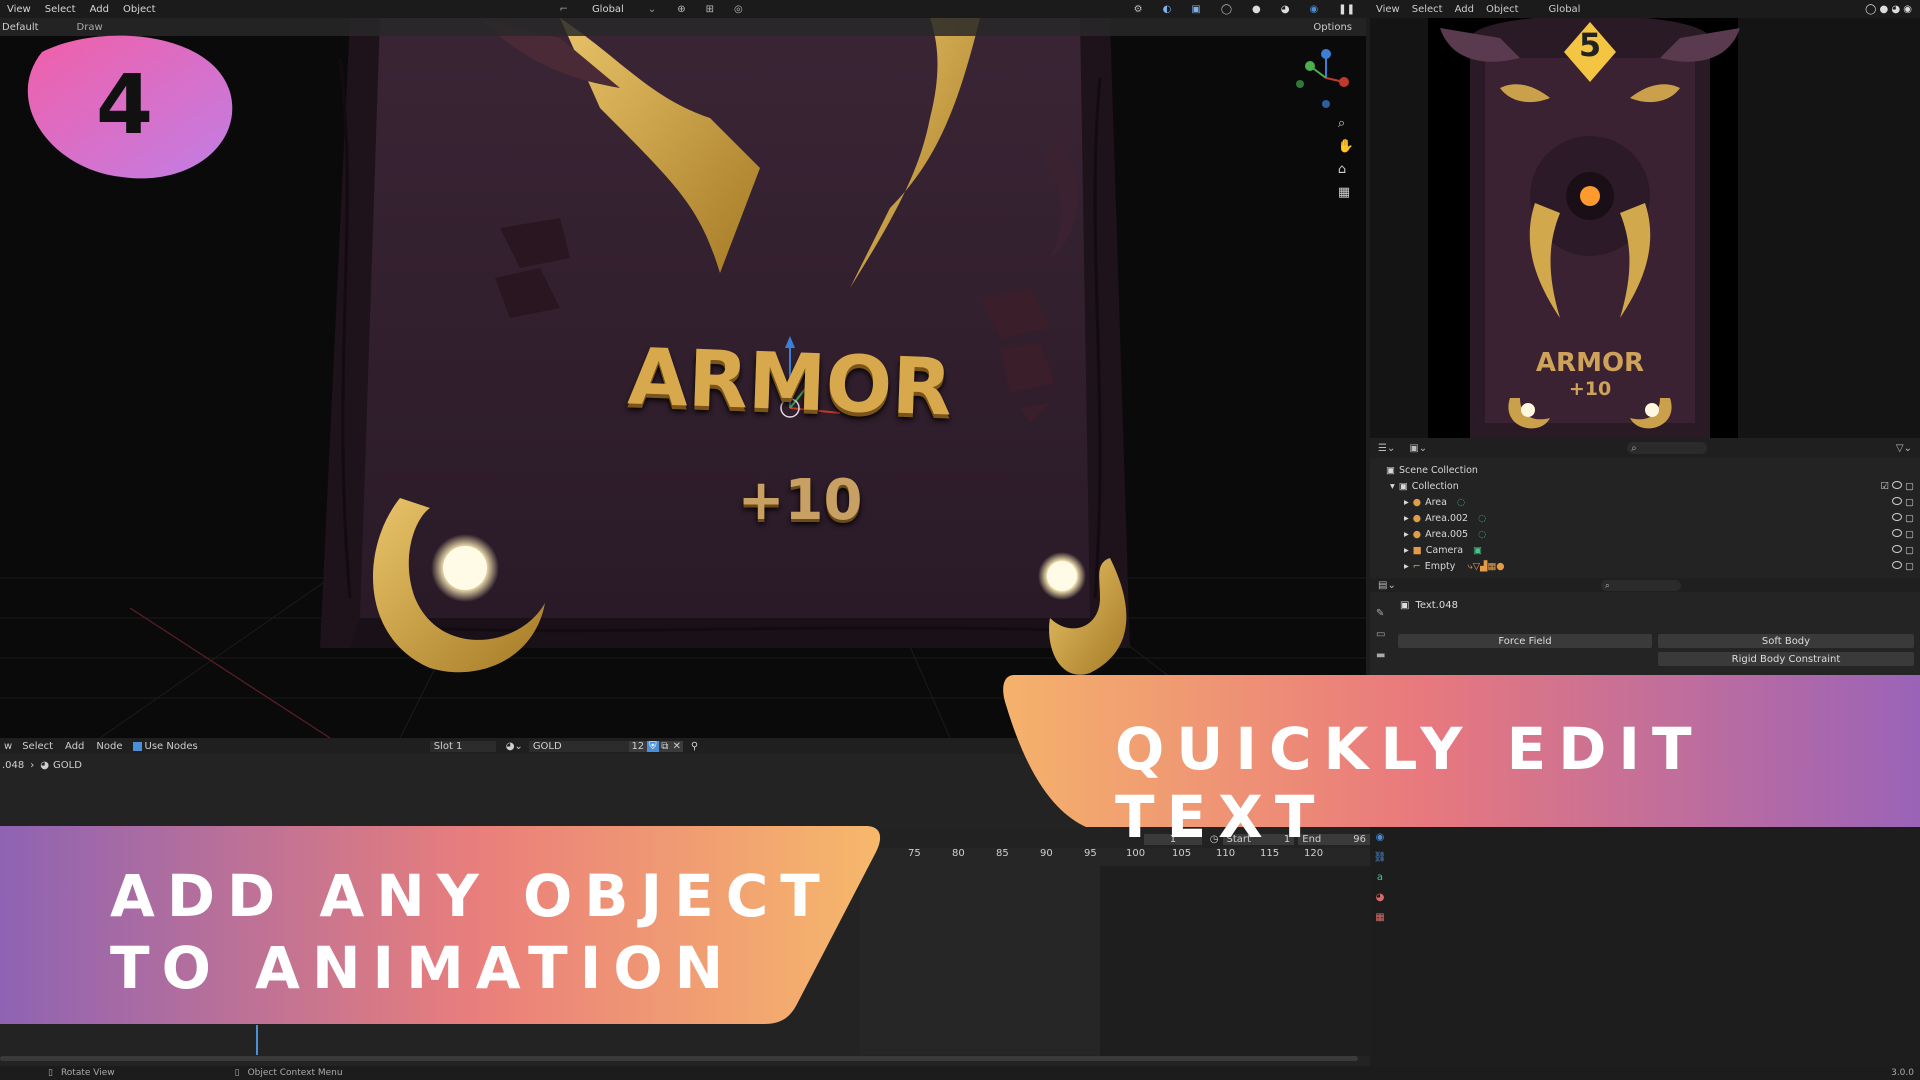 This screenshot has height=1080, width=1920. What do you see at coordinates (1138, 9) in the screenshot?
I see `gizmo-toggle-icon: ⚙` at bounding box center [1138, 9].